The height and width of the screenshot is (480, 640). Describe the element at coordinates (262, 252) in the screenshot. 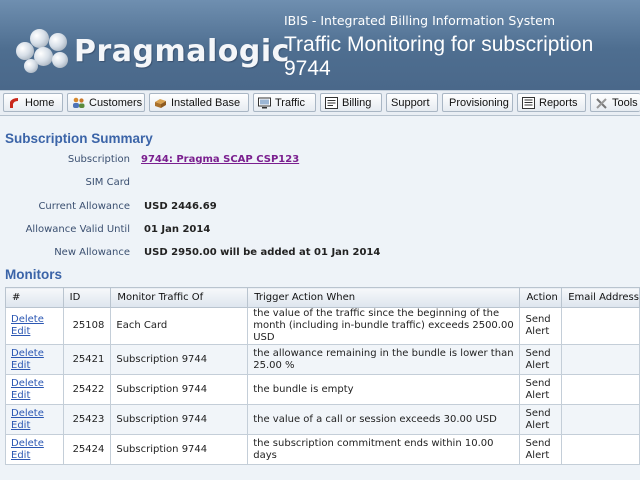

I see `new-allowance-value: USD 2950.00 will be added at 01 Jan 2014` at that location.